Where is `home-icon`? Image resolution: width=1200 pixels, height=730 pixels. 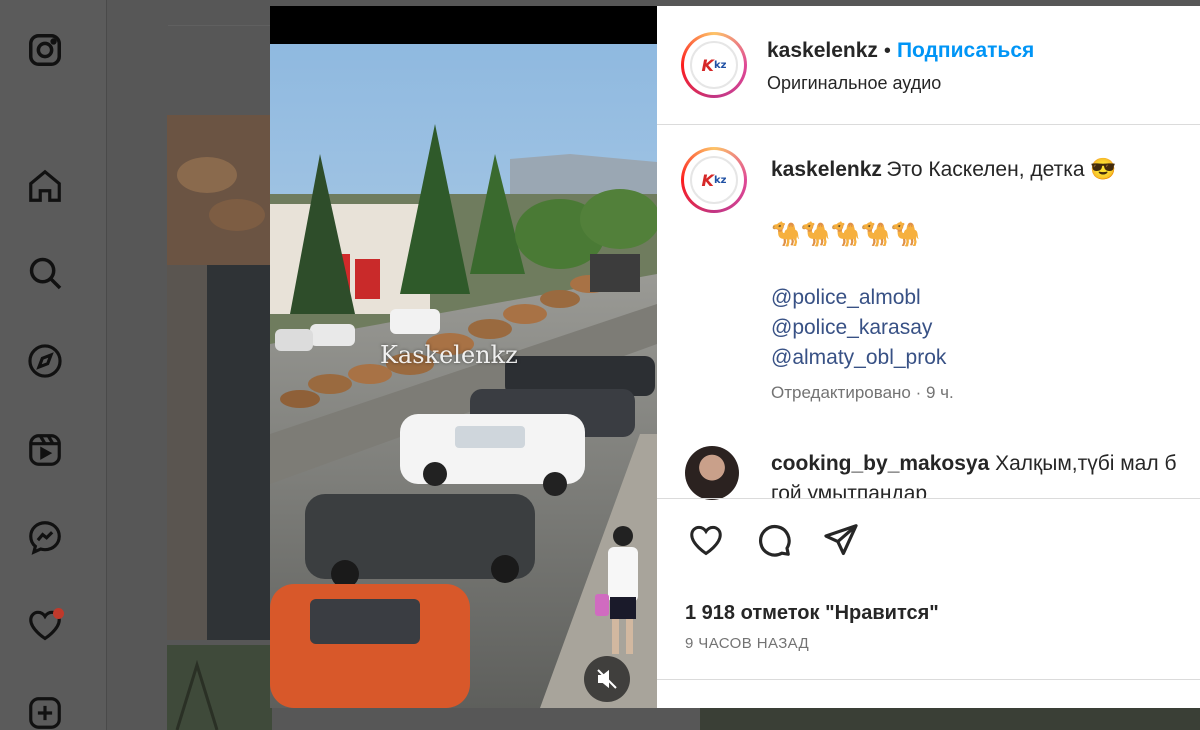
home-icon is located at coordinates (45, 186).